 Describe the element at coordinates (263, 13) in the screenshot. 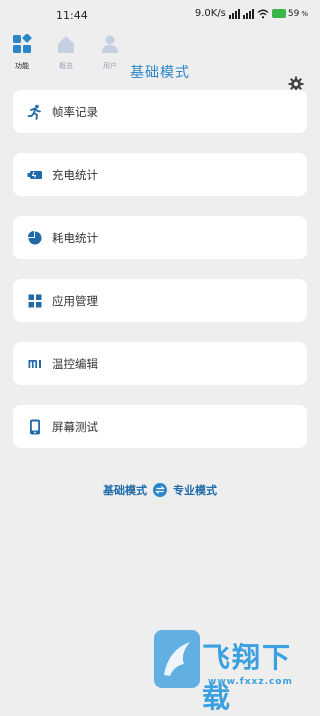

I see `wifi-icon` at that location.